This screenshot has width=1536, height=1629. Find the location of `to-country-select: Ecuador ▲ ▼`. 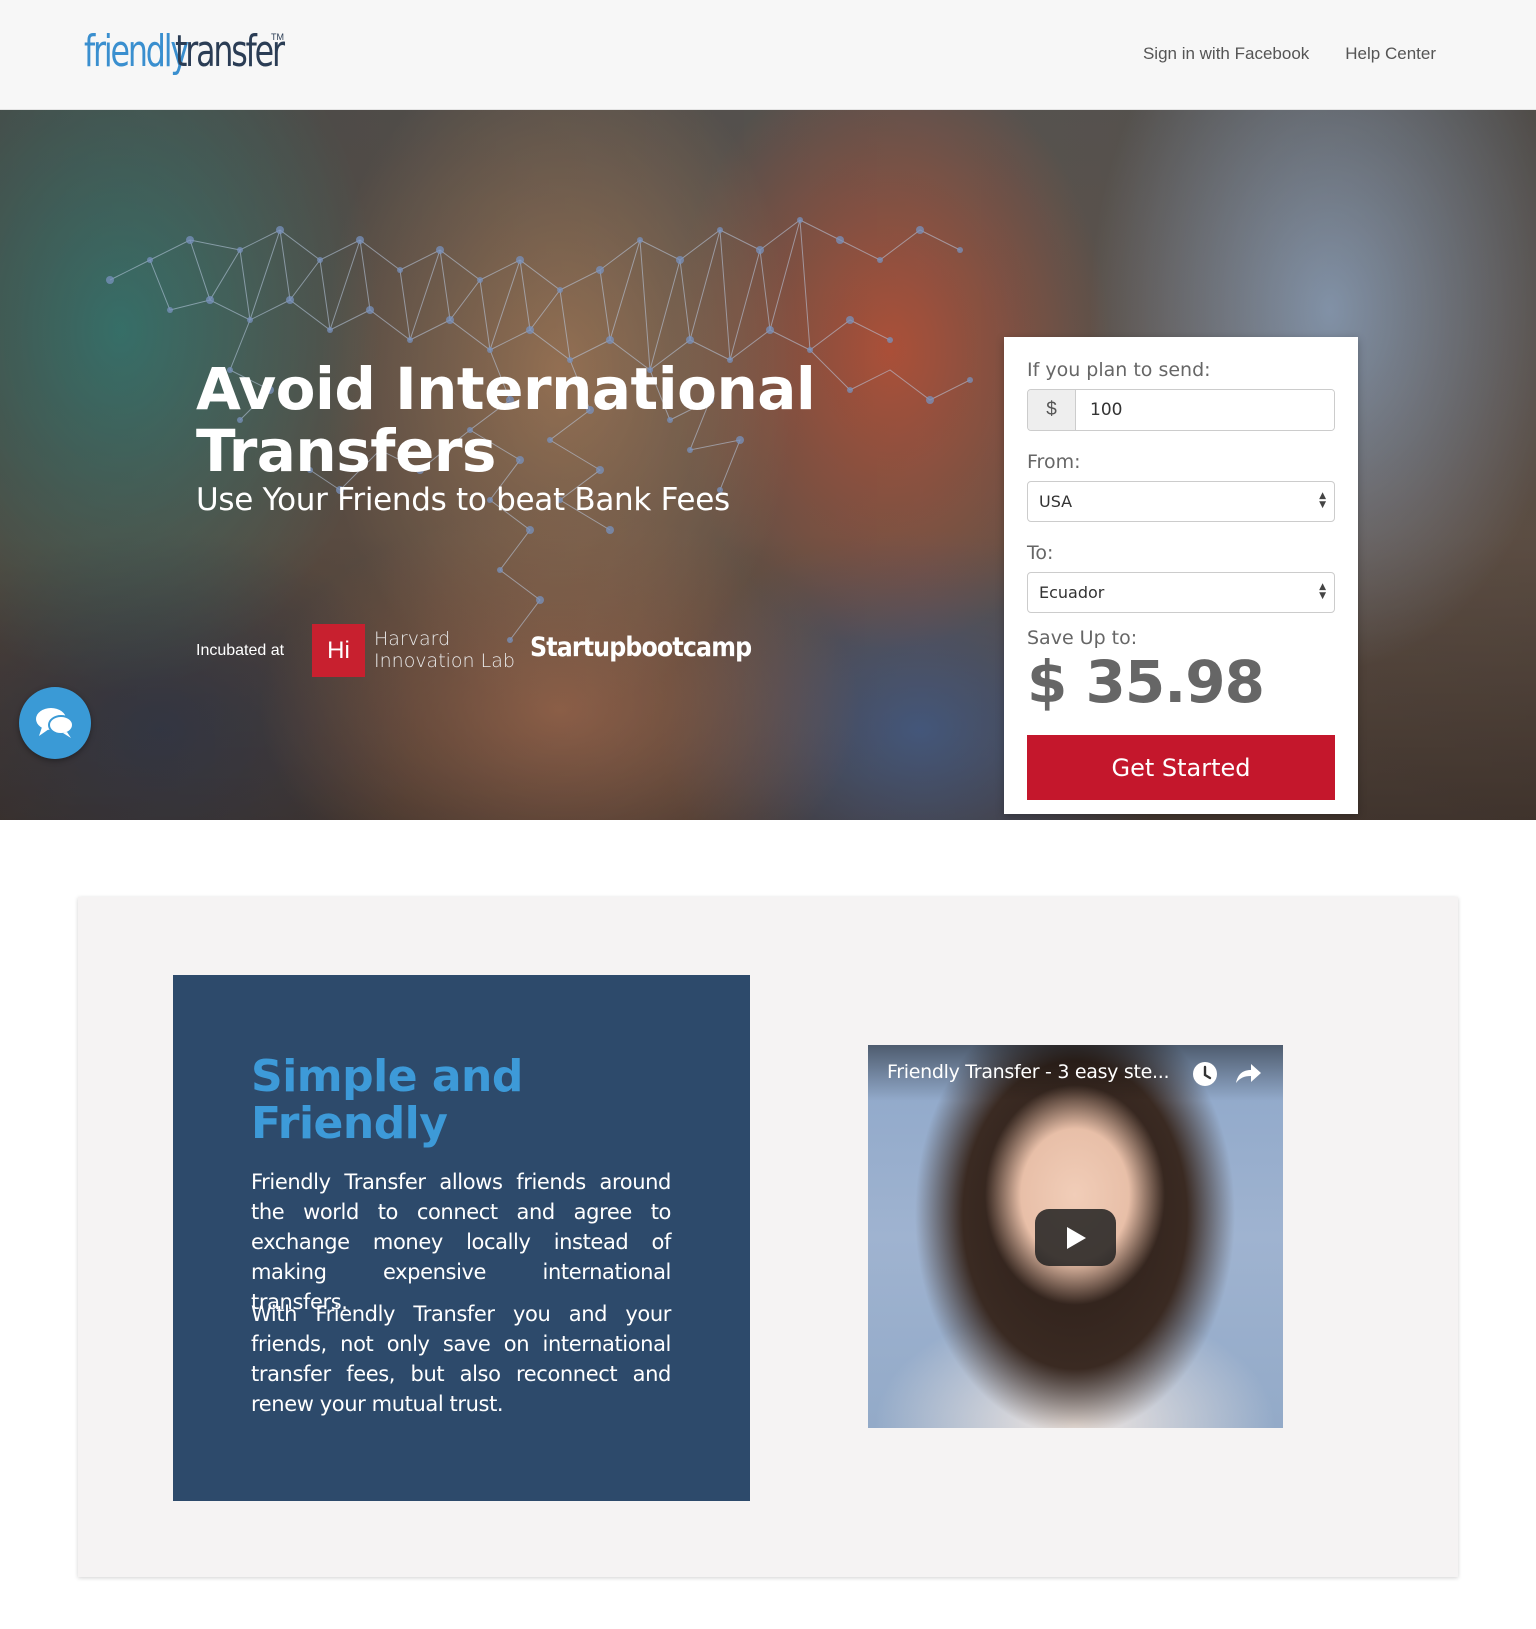

to-country-select: Ecuador ▲ ▼ is located at coordinates (1181, 592).